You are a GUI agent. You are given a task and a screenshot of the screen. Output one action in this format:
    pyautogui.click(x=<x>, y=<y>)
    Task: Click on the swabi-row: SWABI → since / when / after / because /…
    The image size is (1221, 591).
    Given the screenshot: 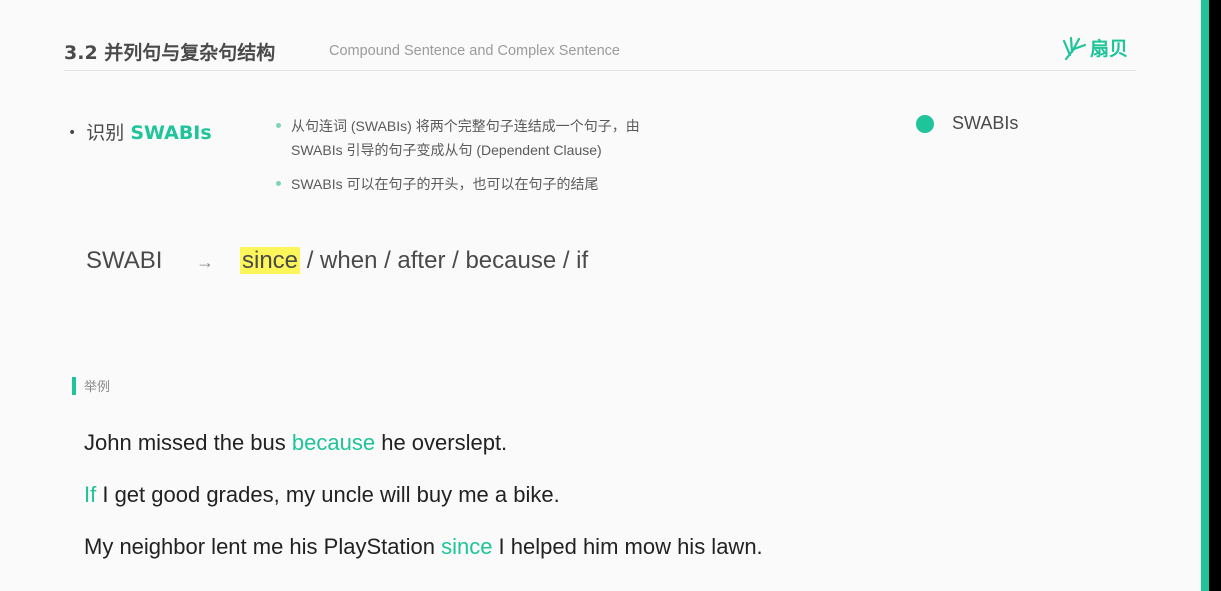 What is the action you would take?
    pyautogui.click(x=337, y=261)
    